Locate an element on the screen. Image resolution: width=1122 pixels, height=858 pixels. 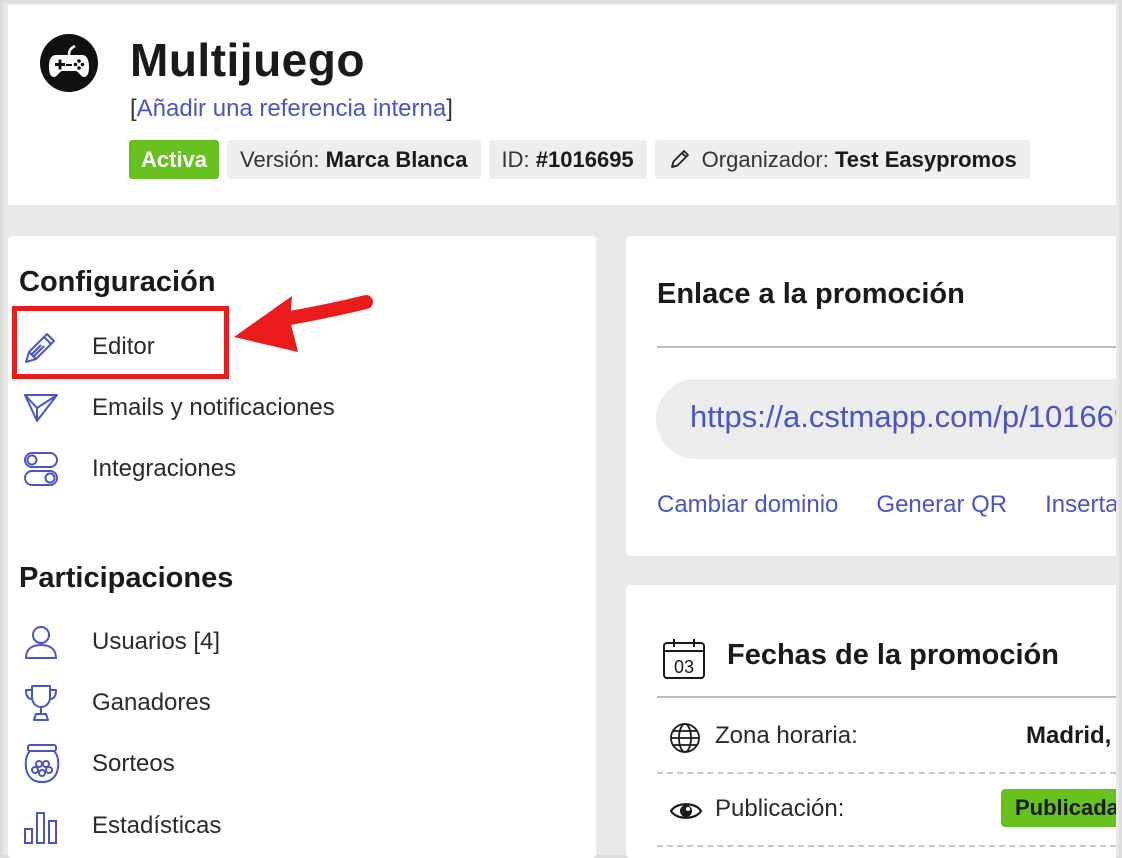
publication-label: Publicación: is located at coordinates (780, 808).